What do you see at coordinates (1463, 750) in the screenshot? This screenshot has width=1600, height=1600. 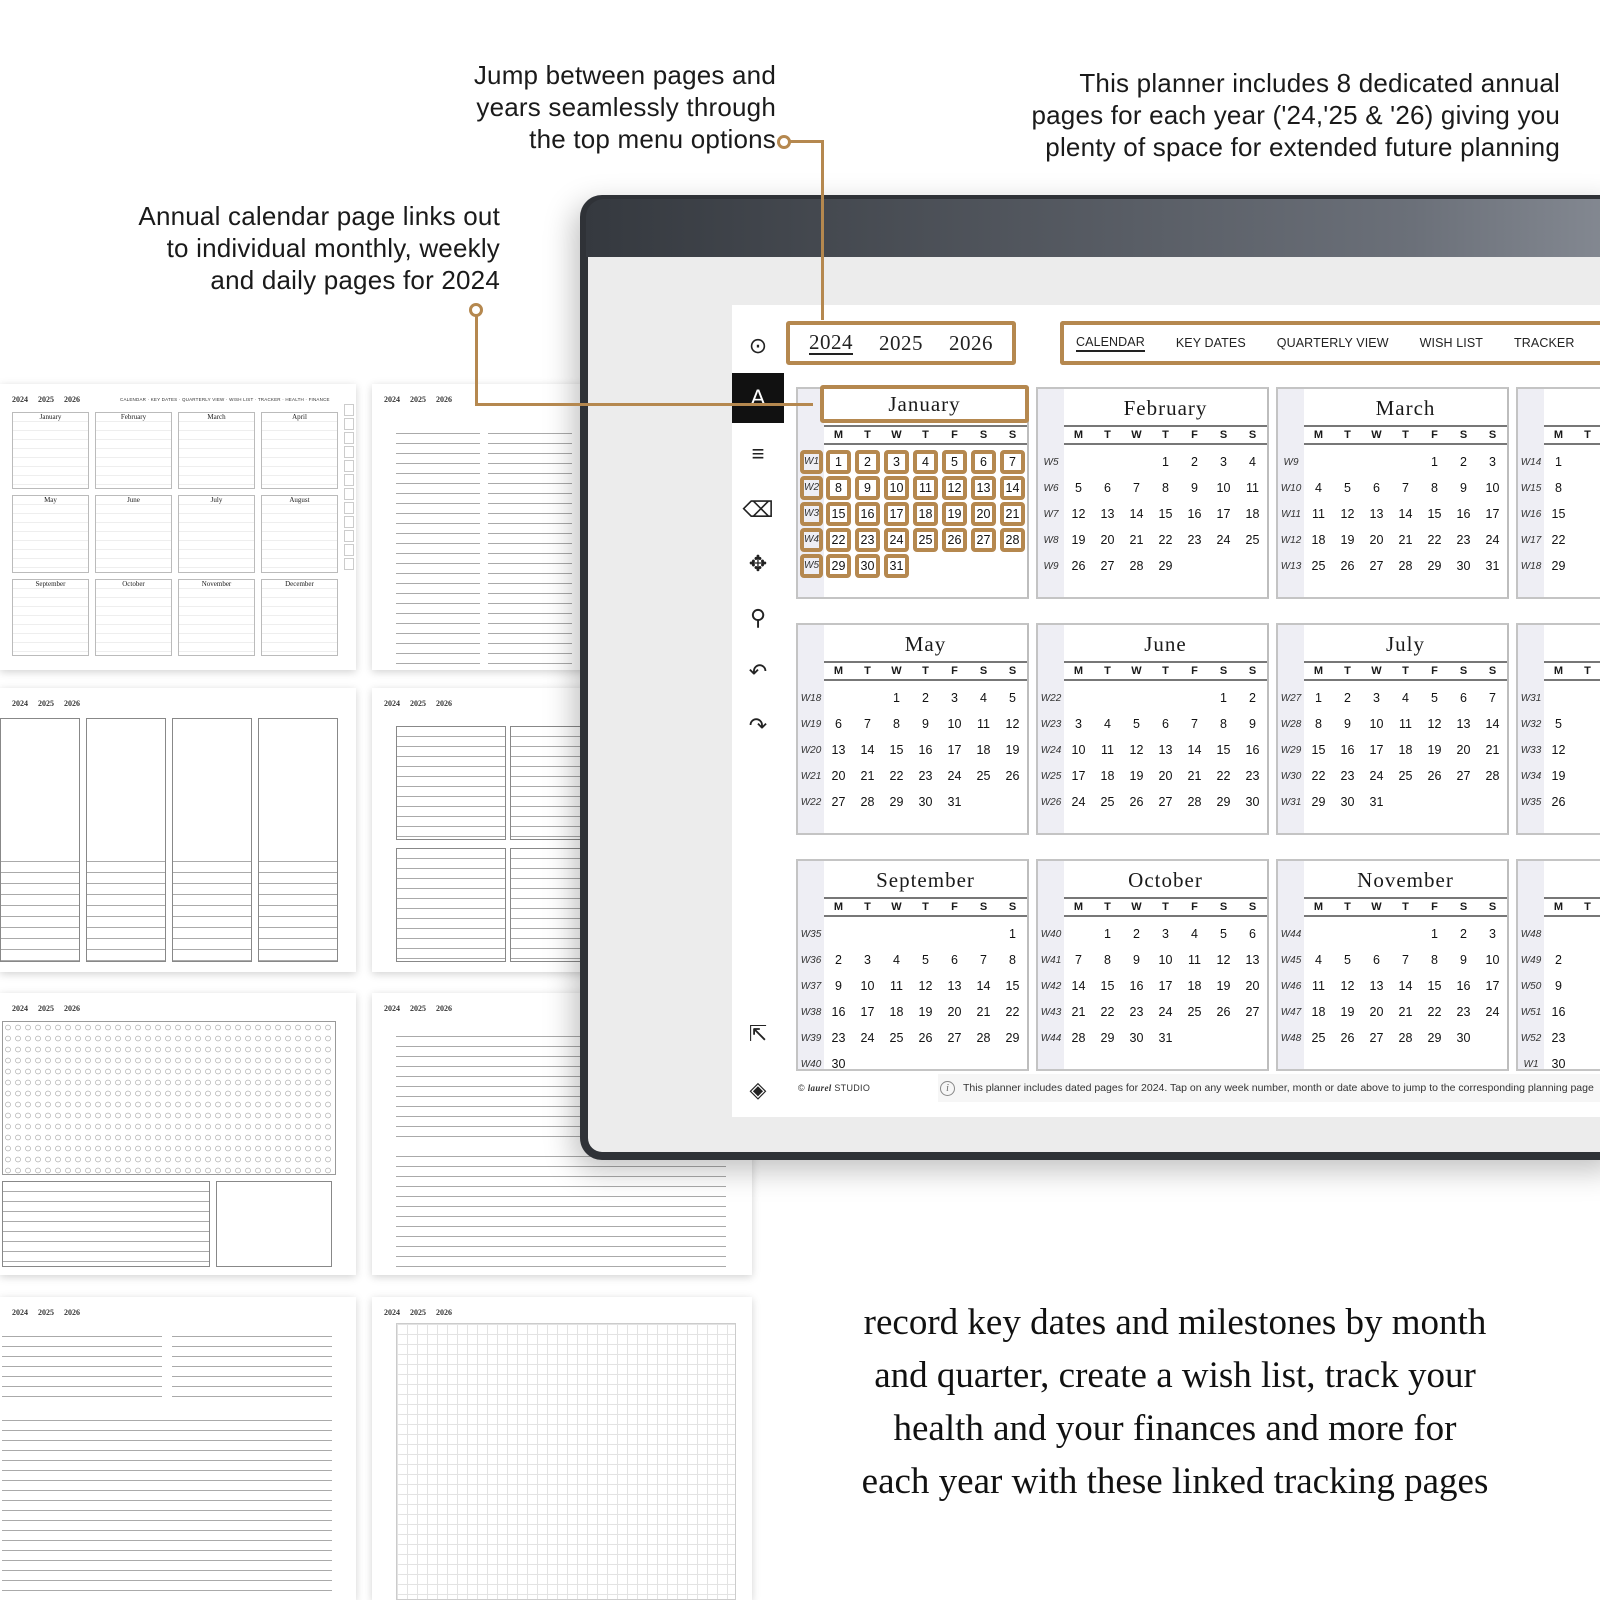 I see `date-link: 20` at bounding box center [1463, 750].